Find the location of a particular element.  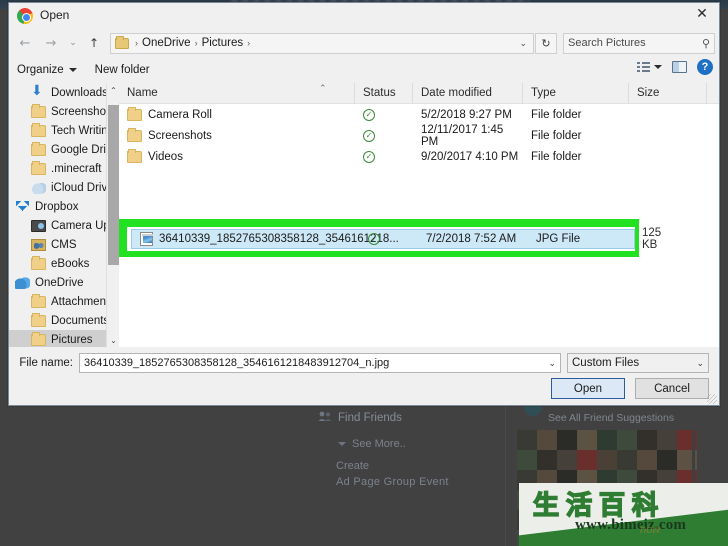

navpane-item-attachments: Attachments is located at coordinates (64, 301).